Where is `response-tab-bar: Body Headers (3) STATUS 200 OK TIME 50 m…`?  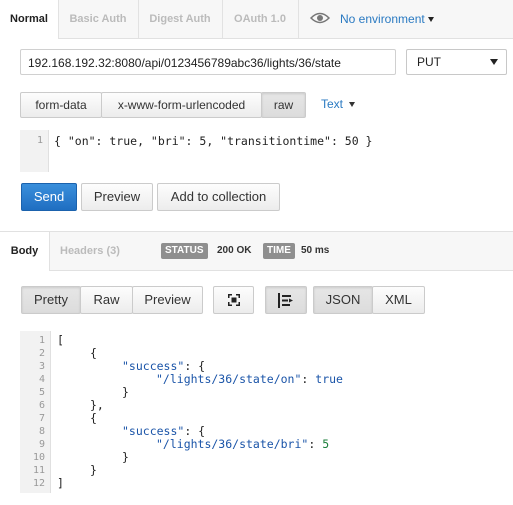 response-tab-bar: Body Headers (3) STATUS 200 OK TIME 50 m… is located at coordinates (256, 251).